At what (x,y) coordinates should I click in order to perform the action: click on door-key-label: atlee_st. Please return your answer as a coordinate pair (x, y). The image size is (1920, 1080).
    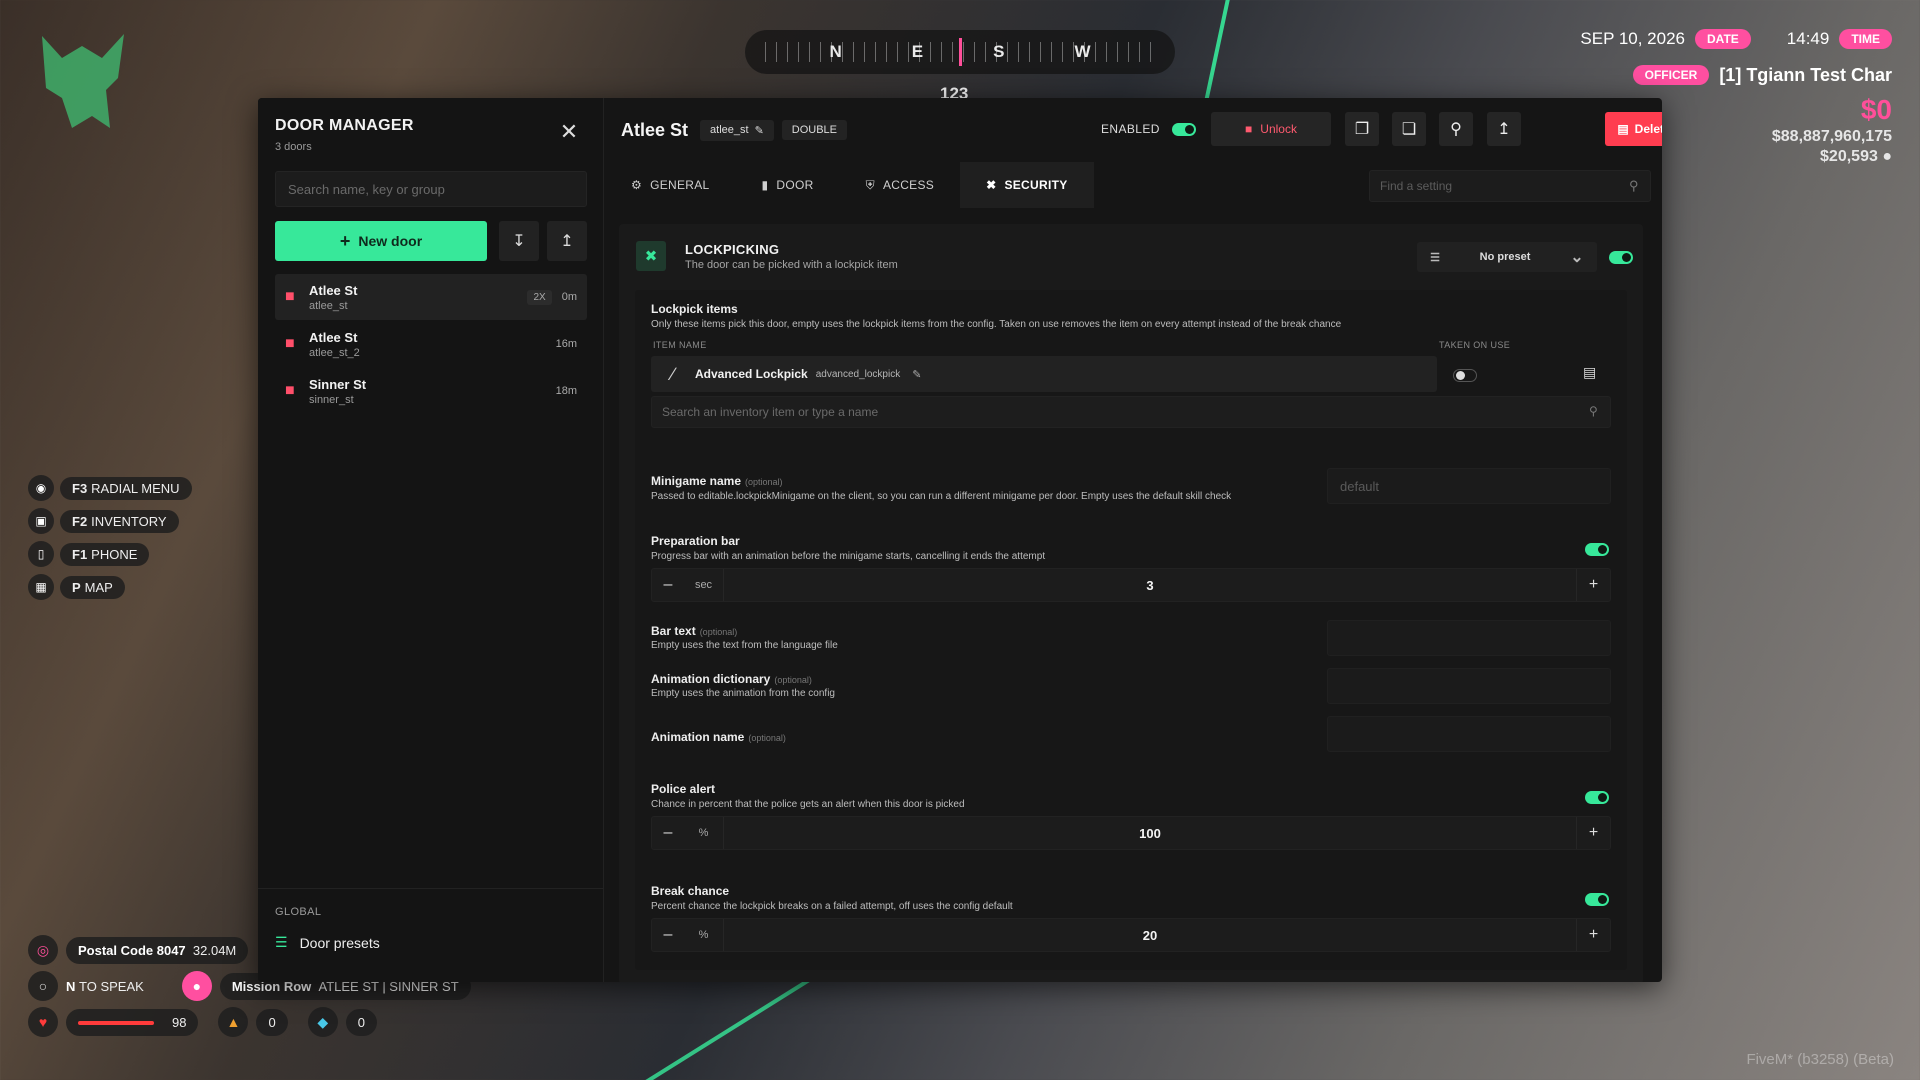
    Looking at the image, I should click on (729, 130).